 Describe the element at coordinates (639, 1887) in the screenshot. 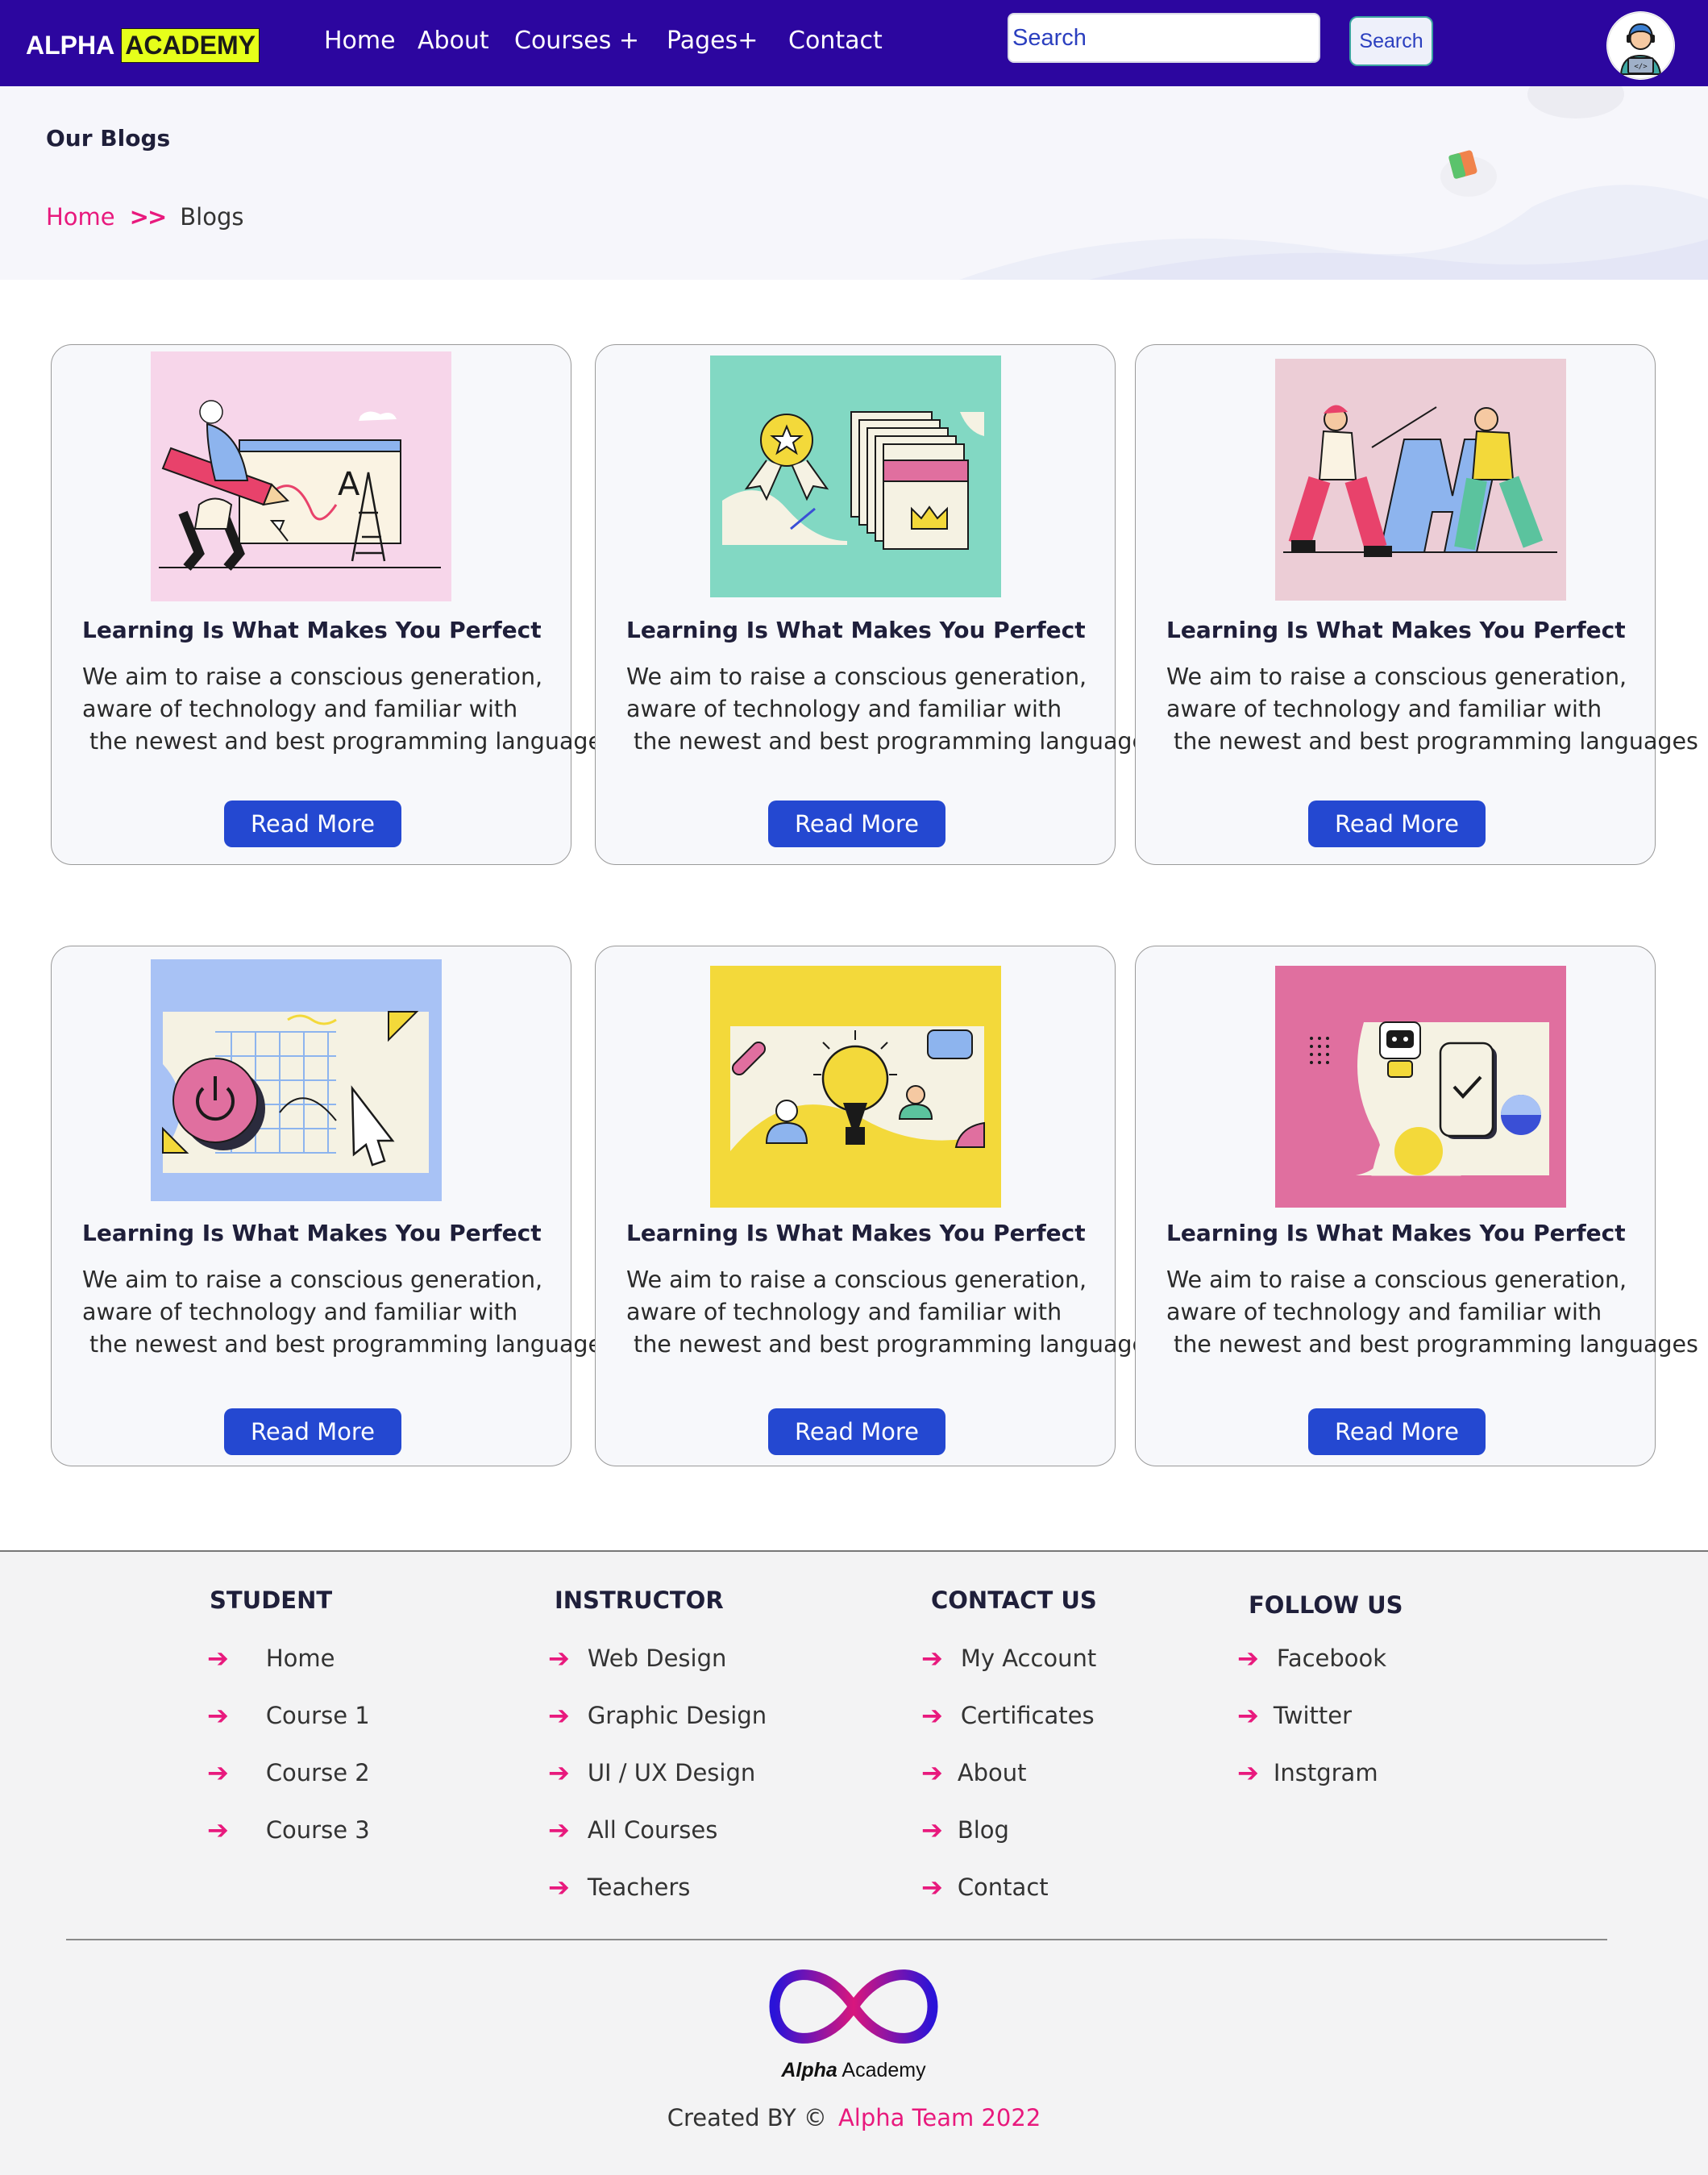

I see `footer-link-label: Teachers` at that location.